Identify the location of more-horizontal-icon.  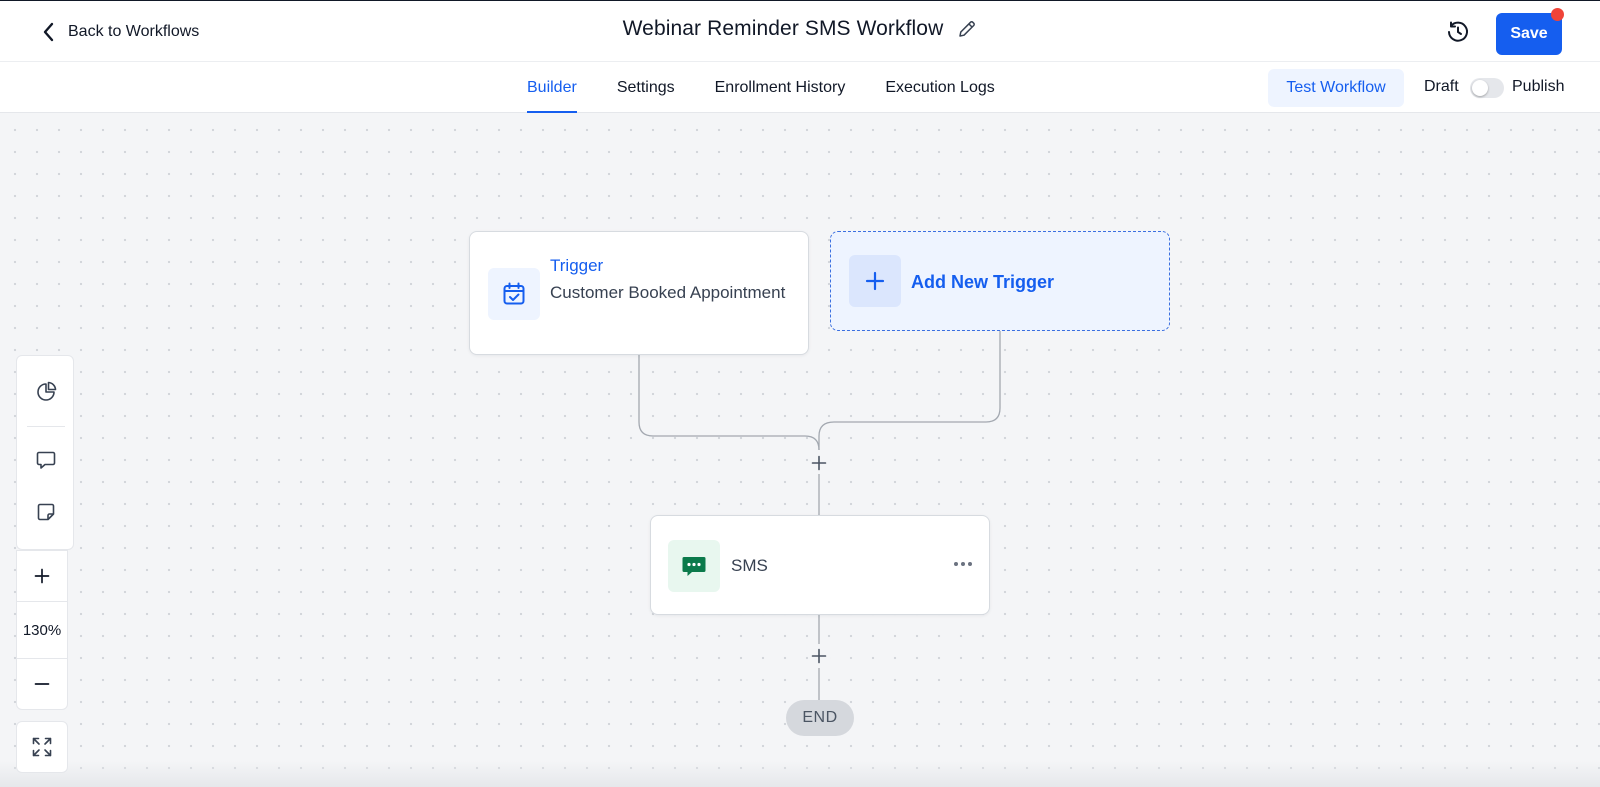
(963, 564).